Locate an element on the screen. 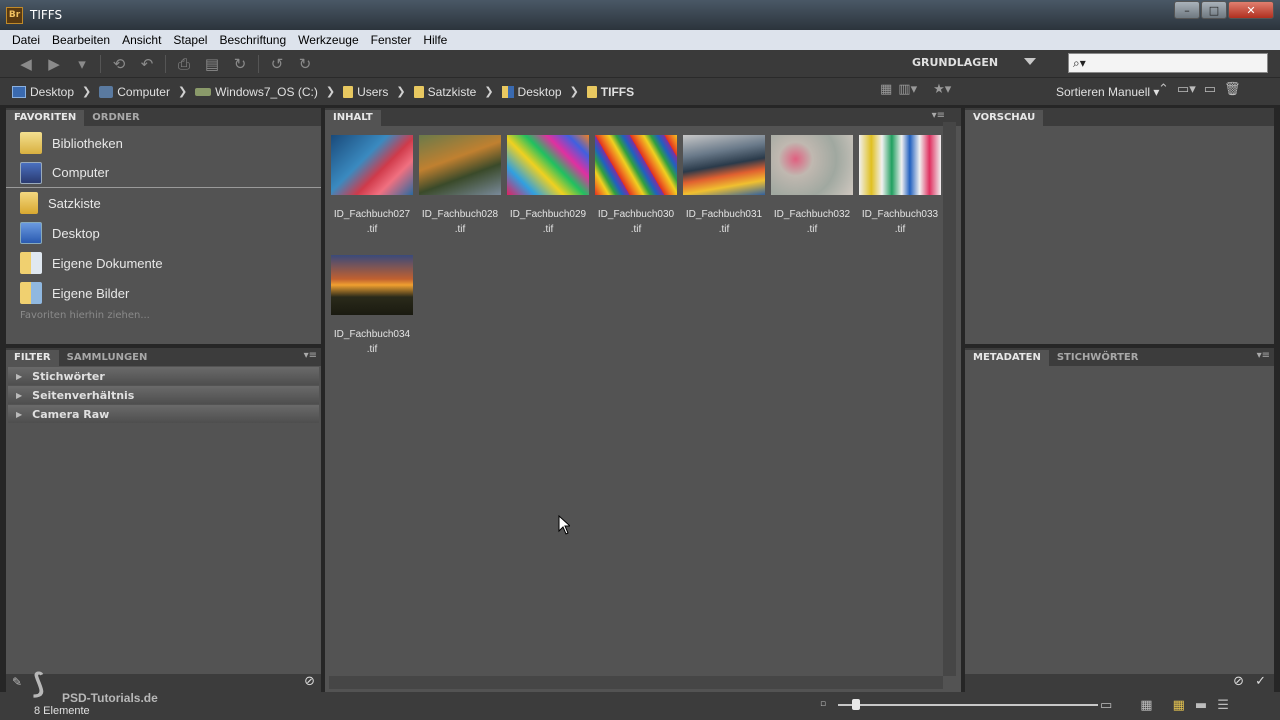 Image resolution: width=1280 pixels, height=720 pixels. tab-sammlungen: SAMMLUNGEN is located at coordinates (107, 358).